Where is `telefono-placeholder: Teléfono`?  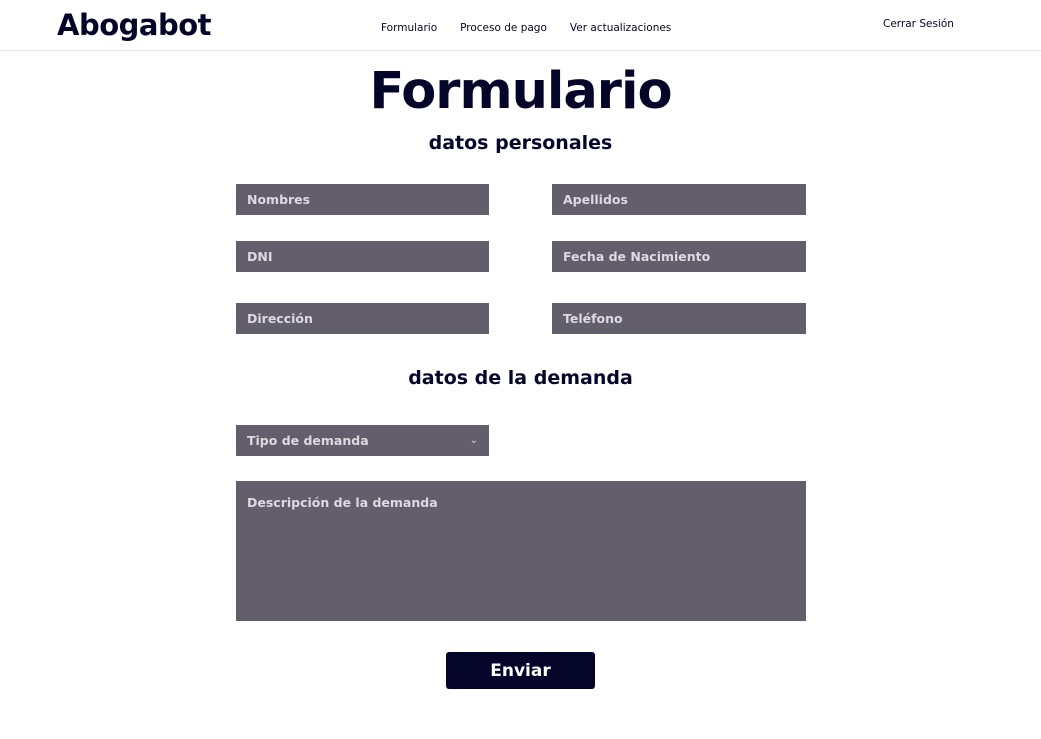
telefono-placeholder: Teléfono is located at coordinates (593, 318).